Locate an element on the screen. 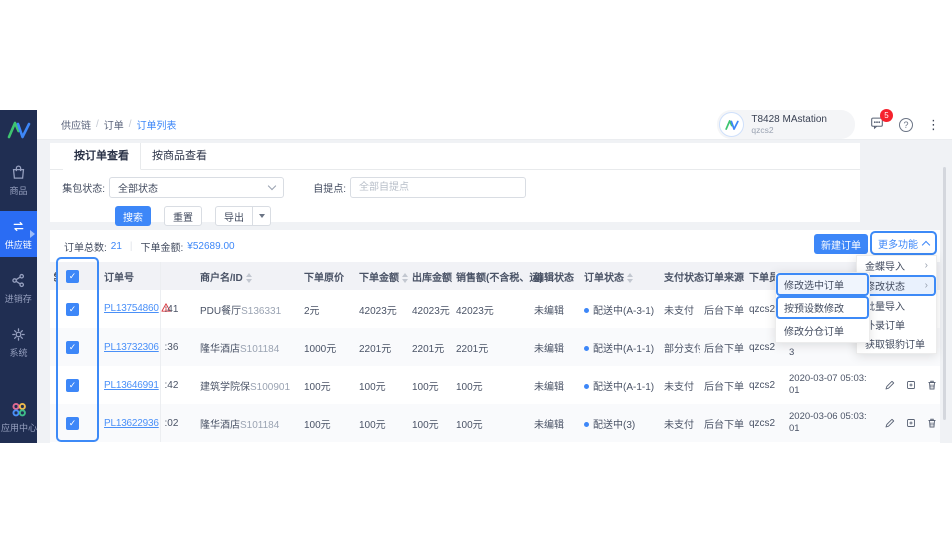 This screenshot has height=552, width=952. tab-by-product: 按商品查看 is located at coordinates (179, 156).